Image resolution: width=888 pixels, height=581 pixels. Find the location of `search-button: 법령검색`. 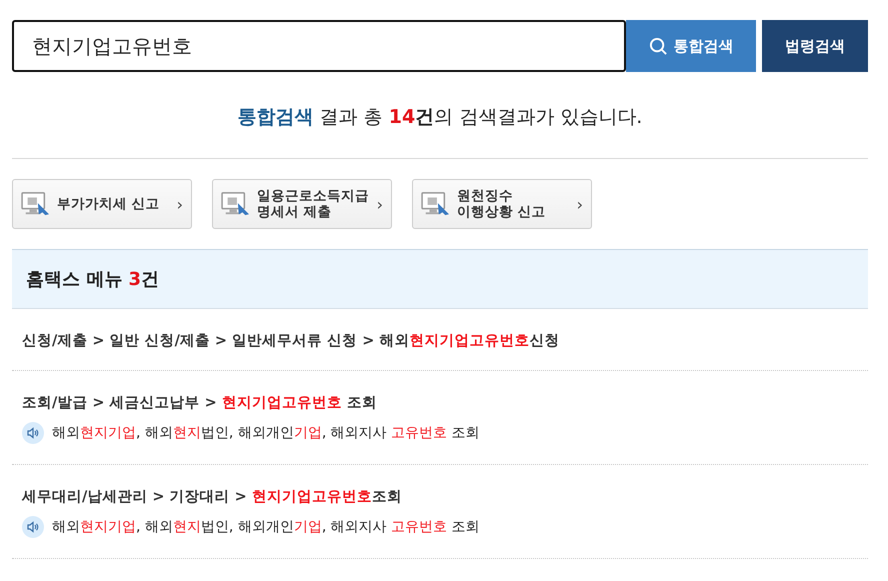

search-button: 법령검색 is located at coordinates (815, 46).